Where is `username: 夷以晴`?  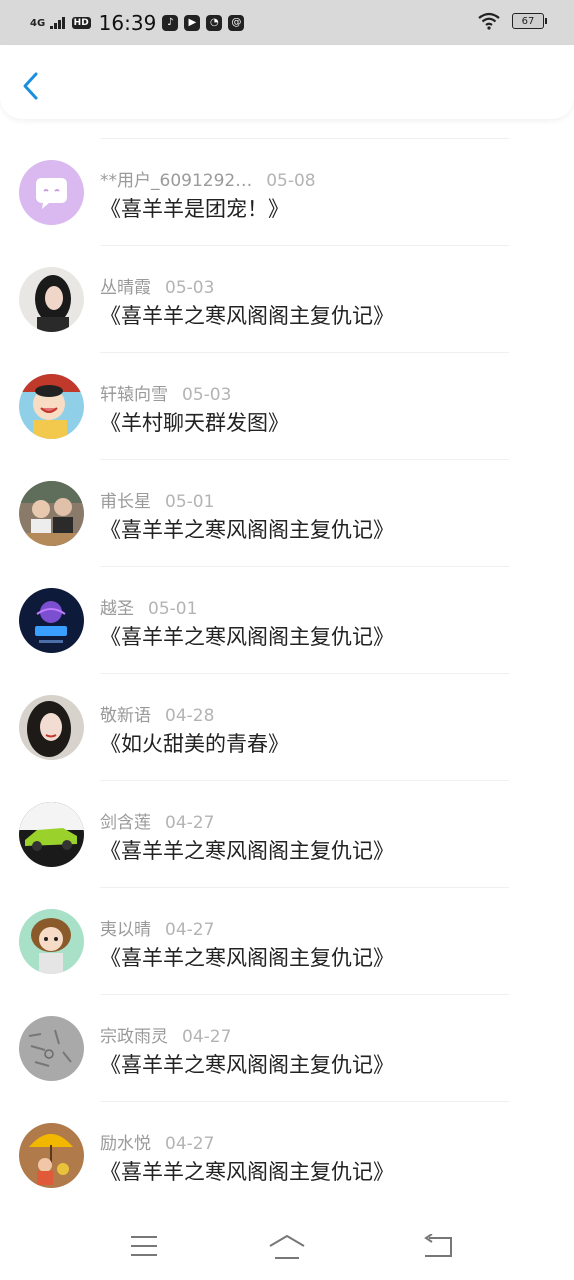
username: 夷以晴 is located at coordinates (125, 930).